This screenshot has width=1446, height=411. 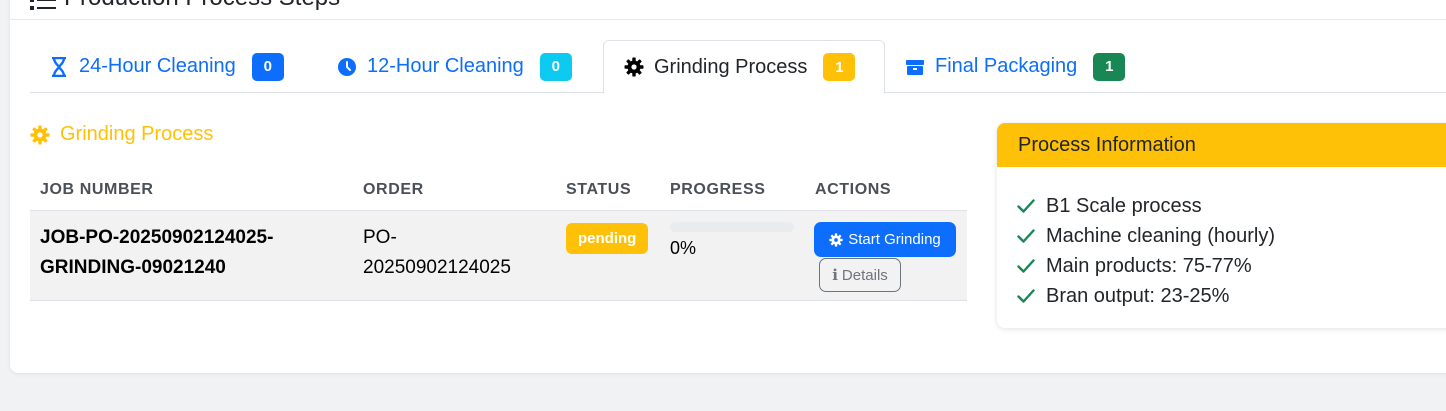 What do you see at coordinates (835, 275) in the screenshot?
I see `info-icon: i` at bounding box center [835, 275].